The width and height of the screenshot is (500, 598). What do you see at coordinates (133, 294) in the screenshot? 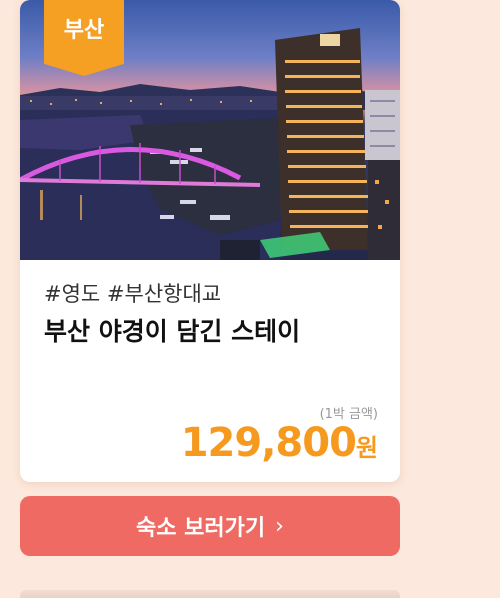
I see `hashtags: #영도 #부산항대교` at bounding box center [133, 294].